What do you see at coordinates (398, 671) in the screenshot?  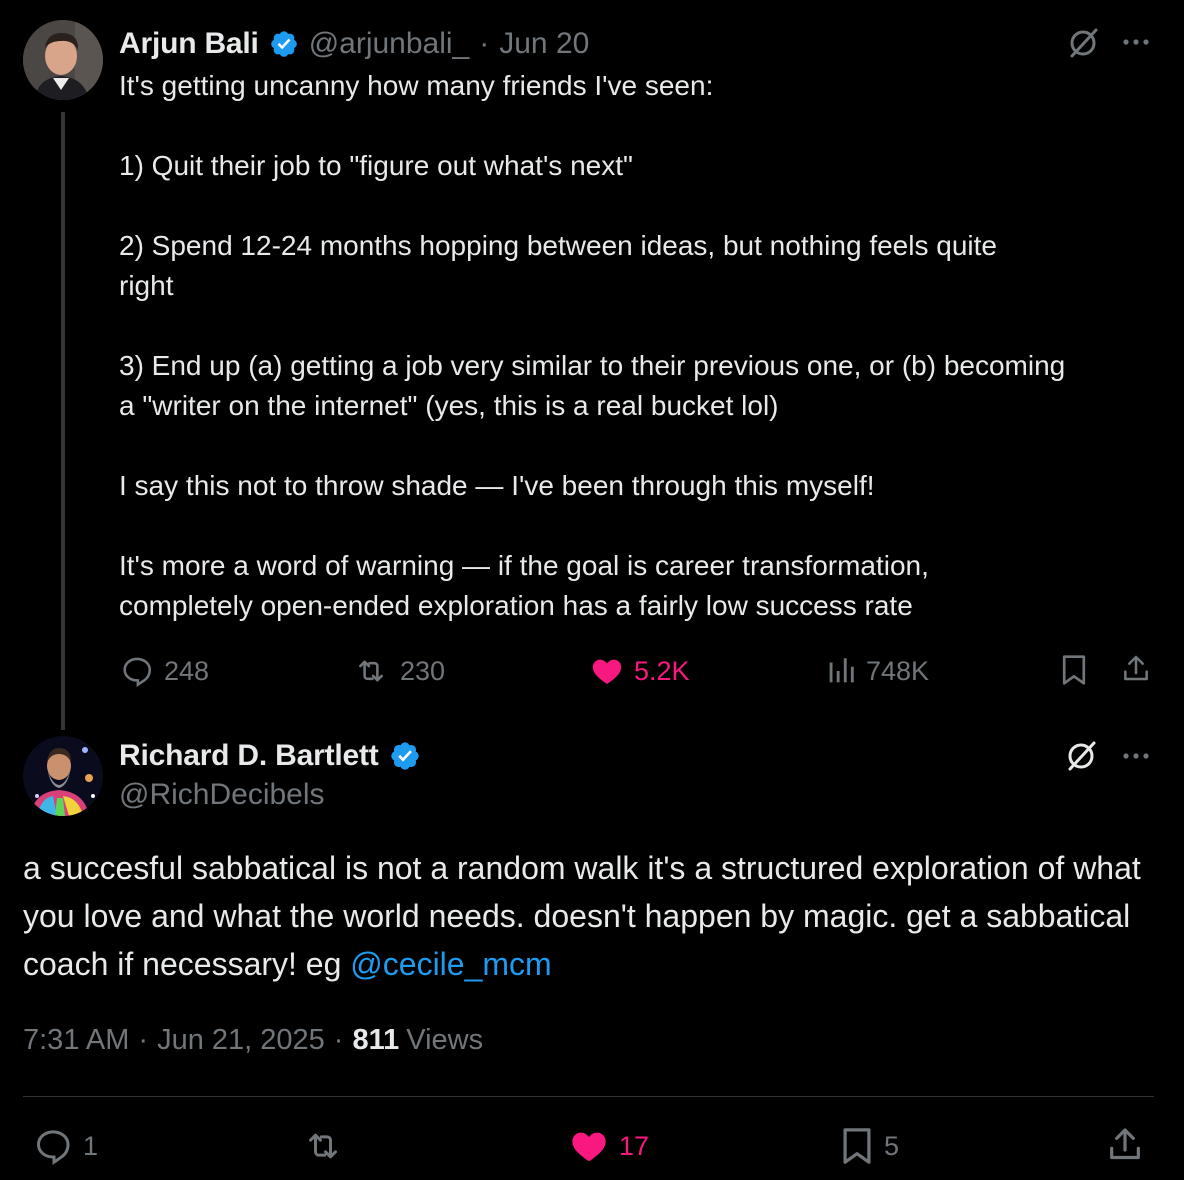 I see `repost-button: 230` at bounding box center [398, 671].